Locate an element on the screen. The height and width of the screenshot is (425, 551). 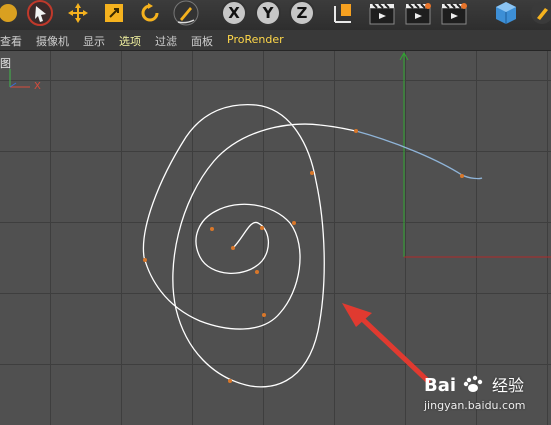
spline-object-button is located at coordinates (539, 13).